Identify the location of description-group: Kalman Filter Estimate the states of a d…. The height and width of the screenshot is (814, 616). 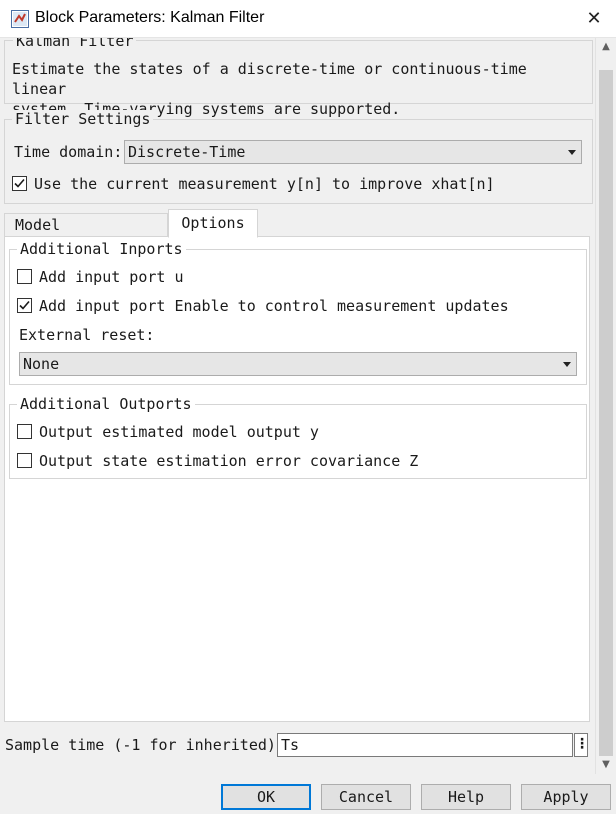
(298, 78).